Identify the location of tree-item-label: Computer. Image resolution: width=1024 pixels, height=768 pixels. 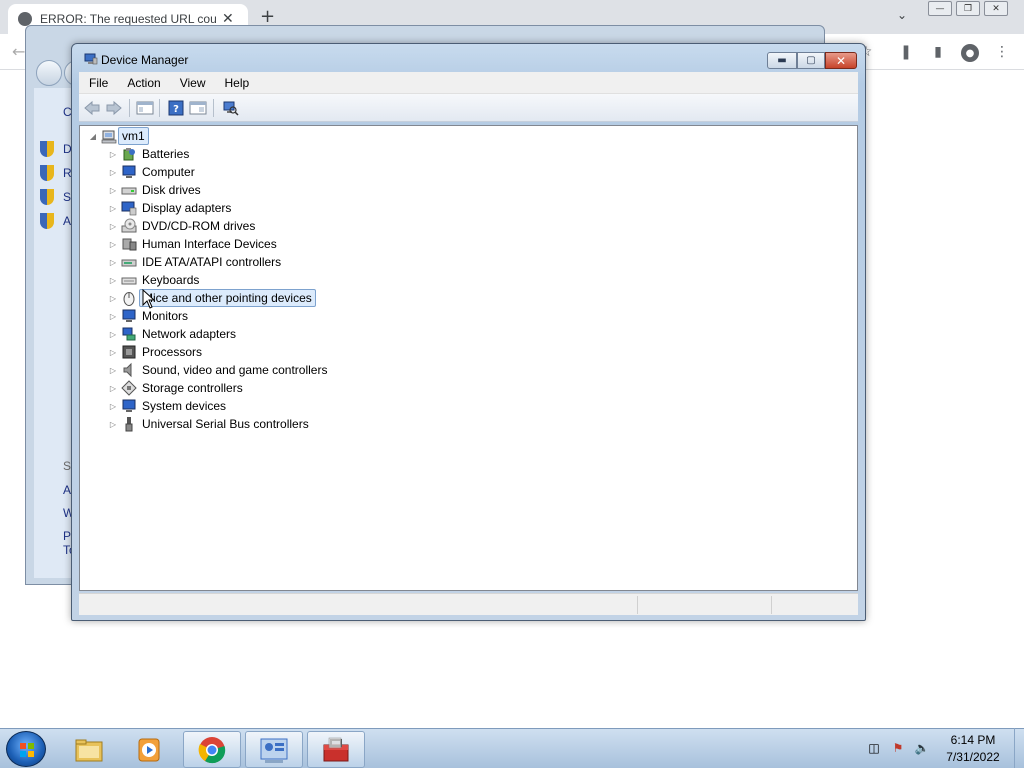
(168, 172).